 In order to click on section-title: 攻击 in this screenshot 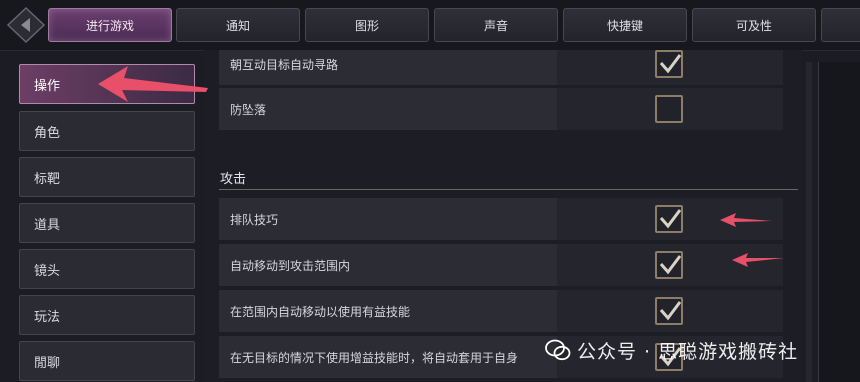, I will do `click(233, 179)`.